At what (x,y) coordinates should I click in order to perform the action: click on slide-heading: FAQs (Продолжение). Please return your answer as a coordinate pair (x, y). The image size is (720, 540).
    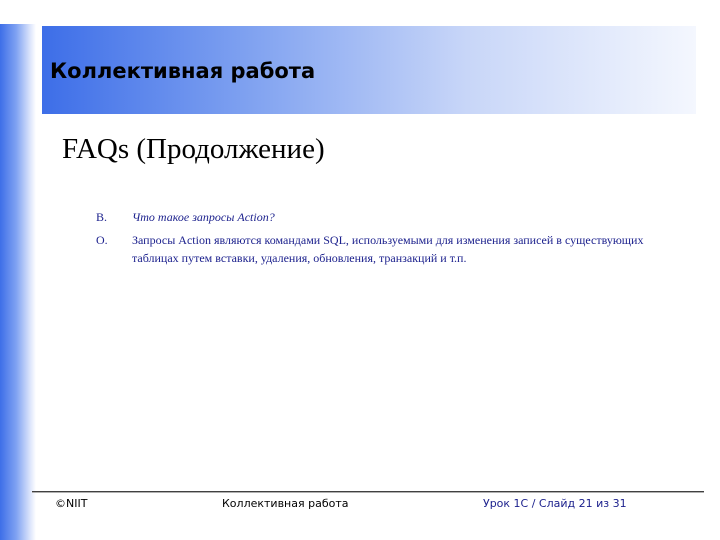
    Looking at the image, I should click on (193, 149).